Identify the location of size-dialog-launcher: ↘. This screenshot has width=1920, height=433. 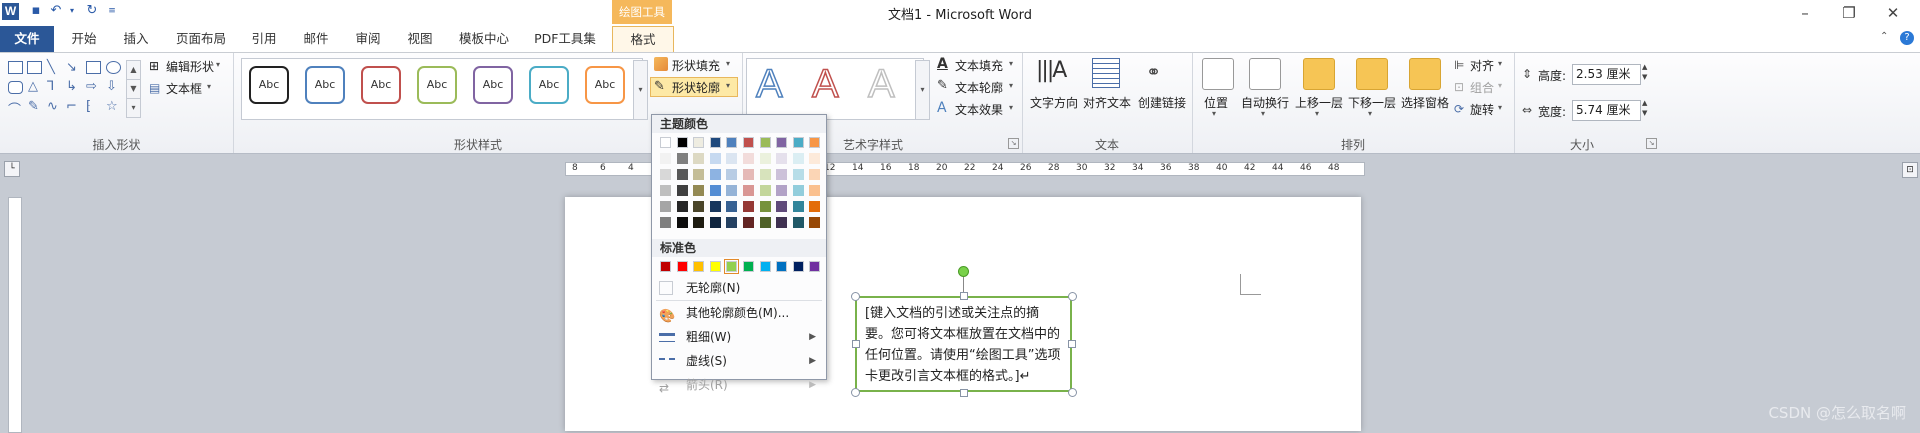
(1651, 143).